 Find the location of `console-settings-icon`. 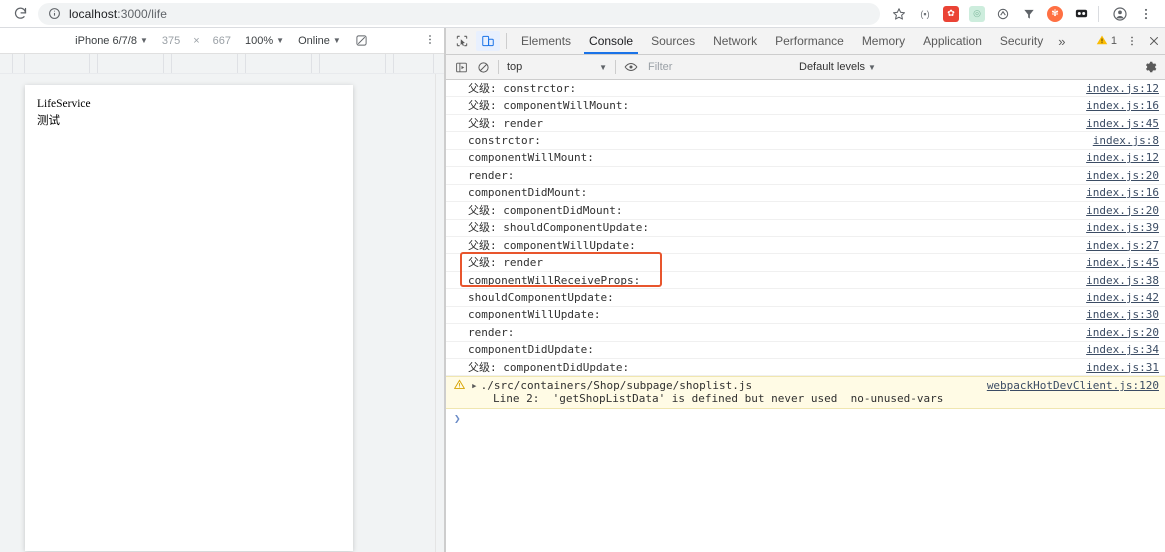

console-settings-icon is located at coordinates (1150, 67).